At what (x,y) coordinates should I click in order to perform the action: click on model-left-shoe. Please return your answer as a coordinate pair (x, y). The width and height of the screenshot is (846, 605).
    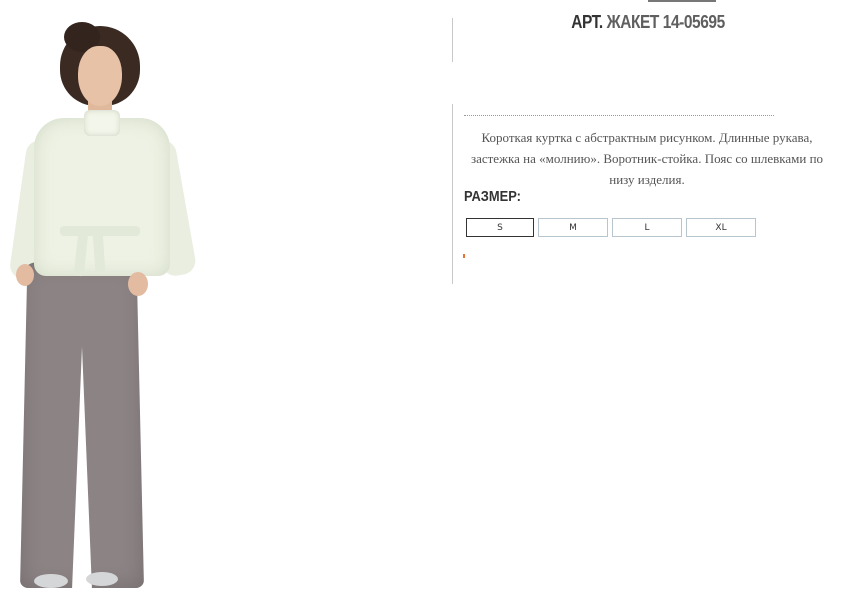
    Looking at the image, I should click on (51, 581).